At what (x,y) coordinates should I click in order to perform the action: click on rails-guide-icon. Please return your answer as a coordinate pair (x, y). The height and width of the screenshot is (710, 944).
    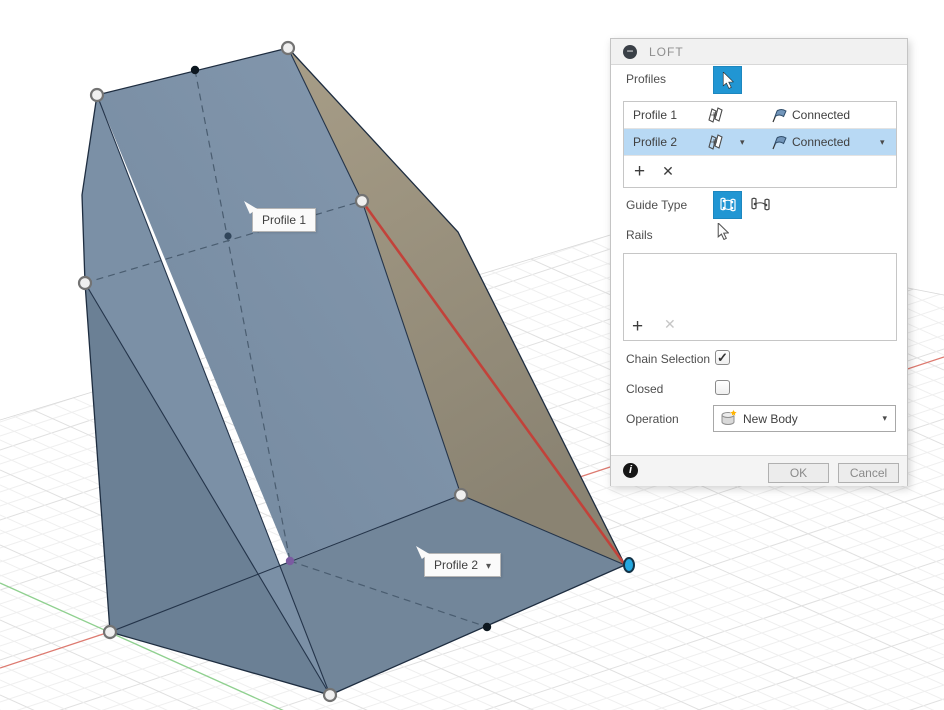
    Looking at the image, I should click on (727, 204).